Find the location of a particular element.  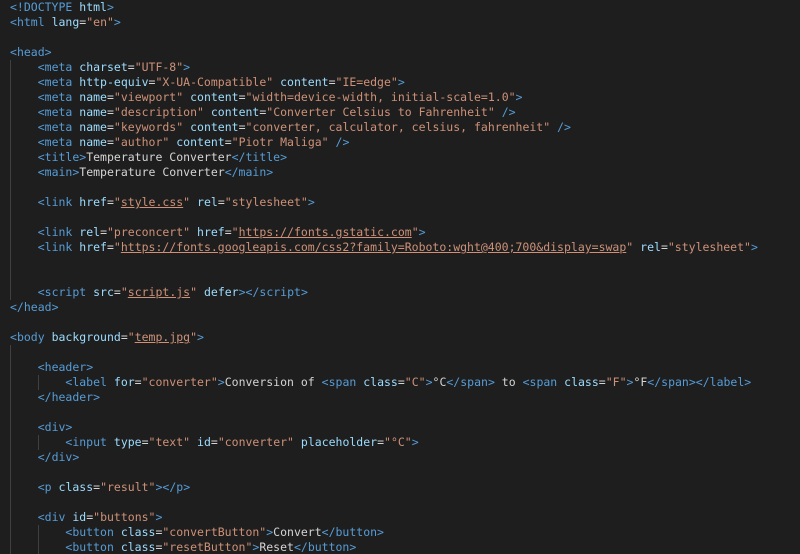

code-line: <body background="temp.jpg"> is located at coordinates (405, 337).